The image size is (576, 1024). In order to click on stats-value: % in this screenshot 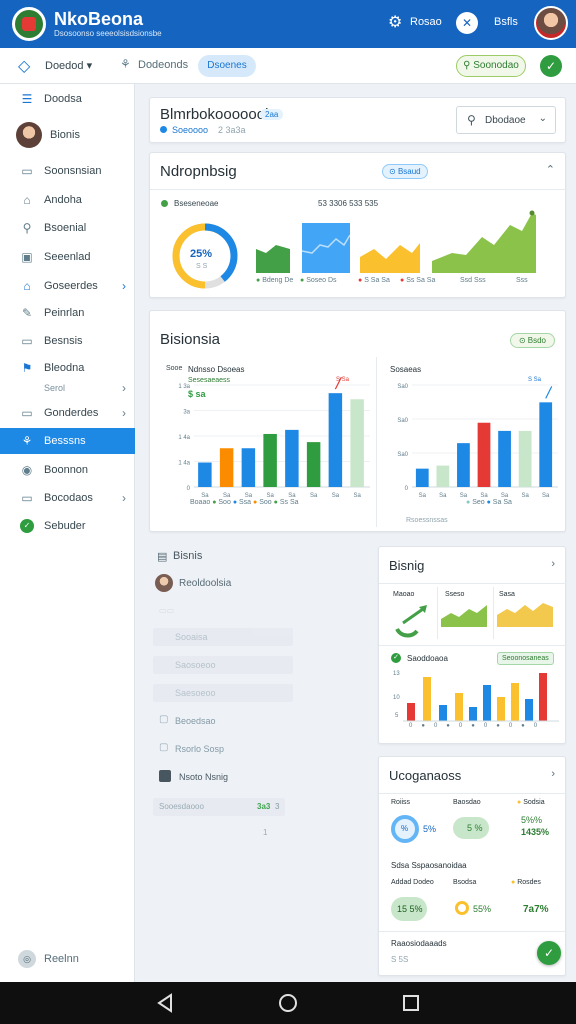, I will do `click(405, 828)`.